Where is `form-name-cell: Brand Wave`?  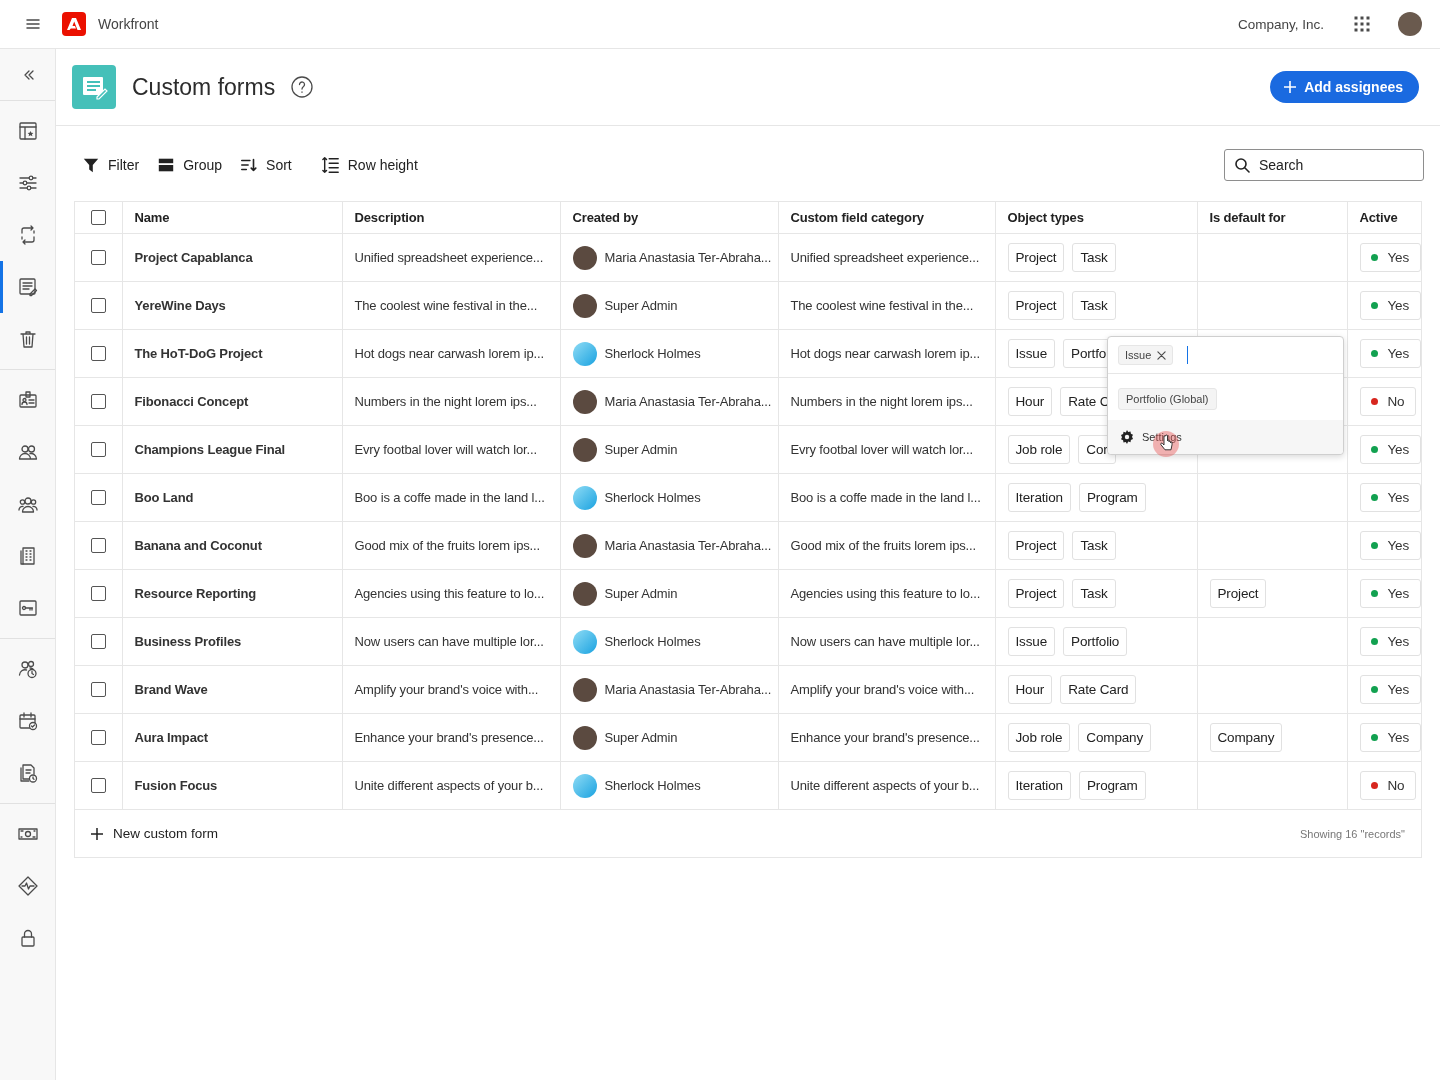 form-name-cell: Brand Wave is located at coordinates (232, 689).